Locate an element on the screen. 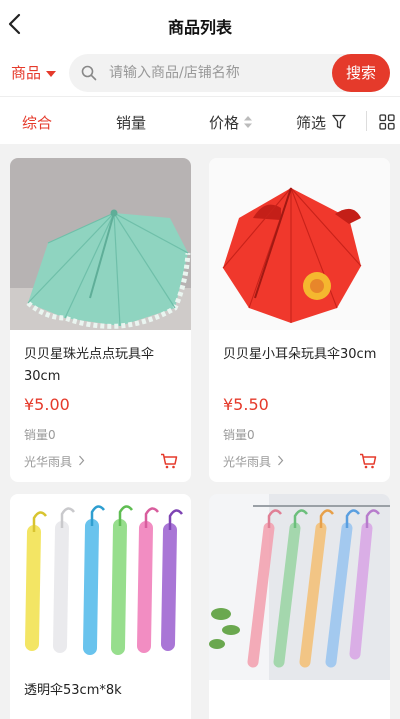  tab-sales: 销量 is located at coordinates (131, 122).